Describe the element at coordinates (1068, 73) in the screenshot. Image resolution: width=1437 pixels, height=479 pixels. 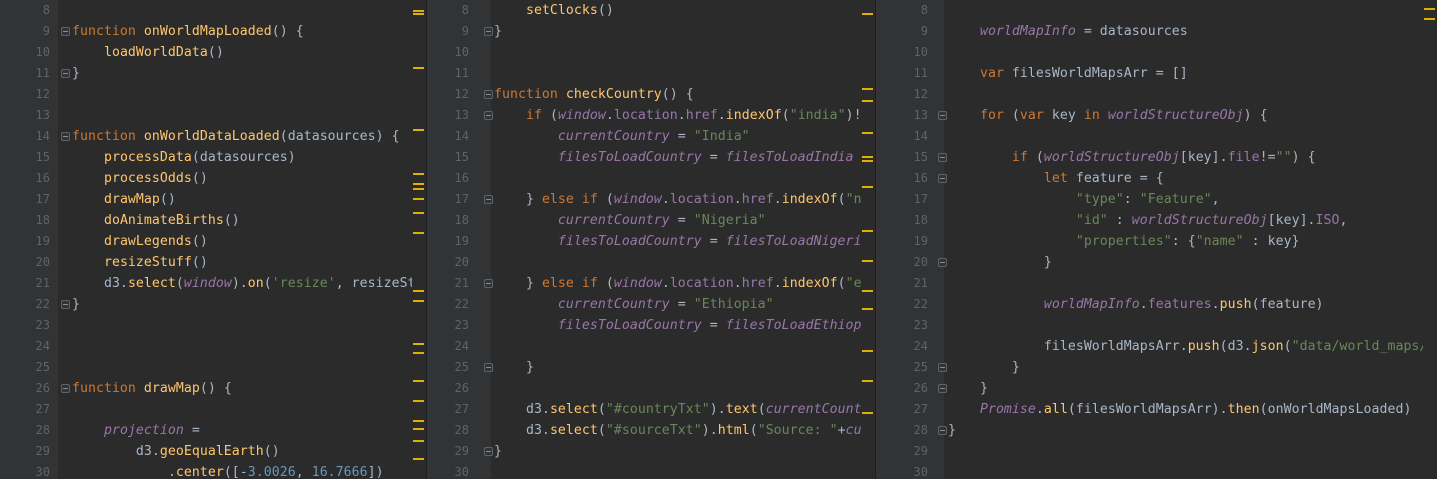
I see `code-line: var filesWorldMapsArr = []` at that location.